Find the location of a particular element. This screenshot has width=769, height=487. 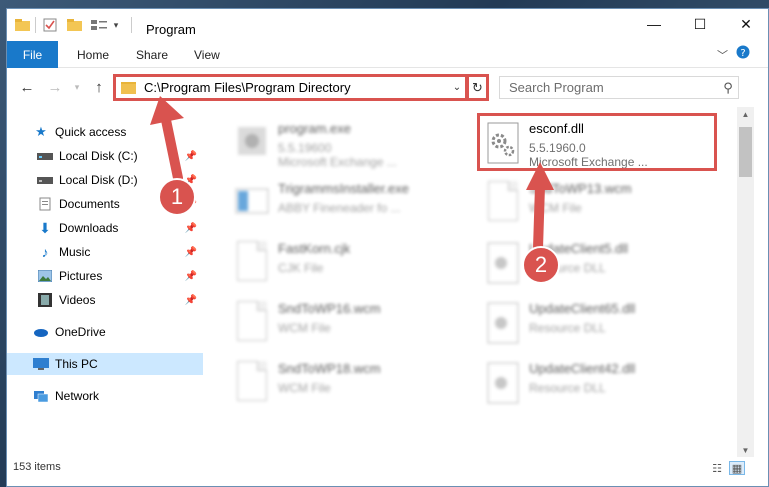

sidebar-item-label: Network is located at coordinates (77, 396).